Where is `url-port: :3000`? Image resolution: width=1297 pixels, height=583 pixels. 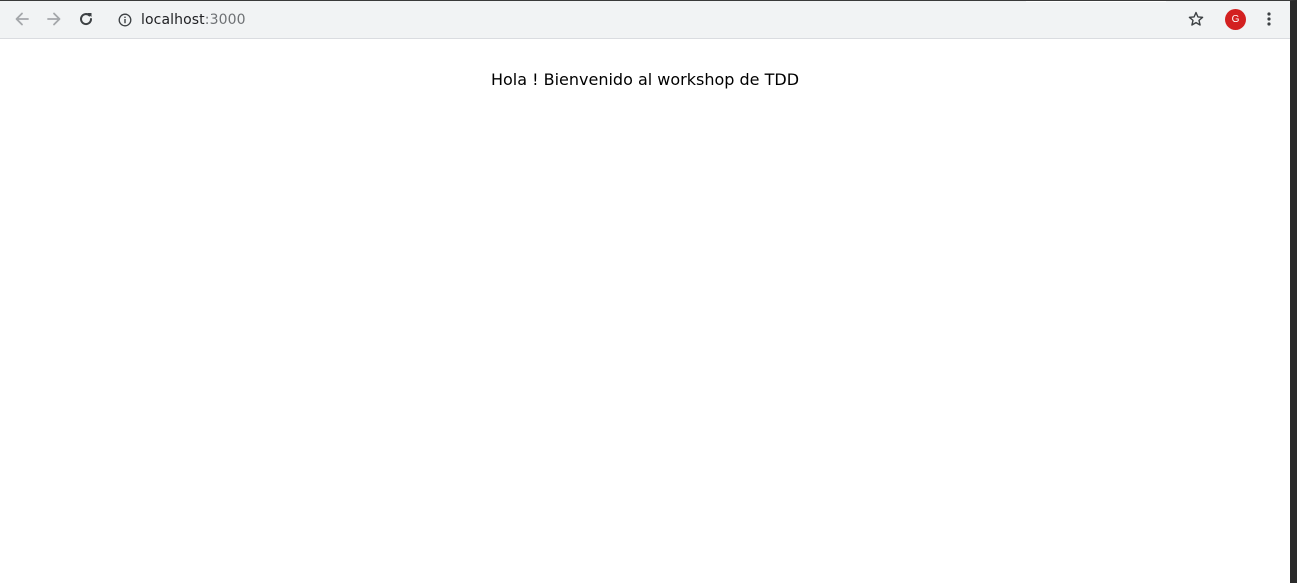 url-port: :3000 is located at coordinates (225, 19).